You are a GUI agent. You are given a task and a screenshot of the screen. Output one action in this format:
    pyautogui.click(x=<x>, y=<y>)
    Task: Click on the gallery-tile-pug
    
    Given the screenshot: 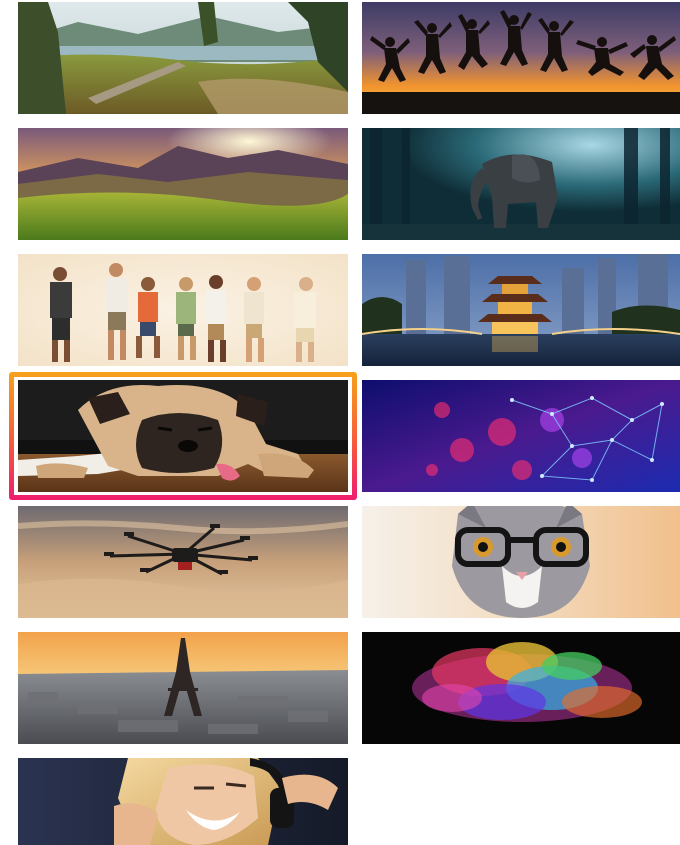 What is the action you would take?
    pyautogui.click(x=183, y=436)
    